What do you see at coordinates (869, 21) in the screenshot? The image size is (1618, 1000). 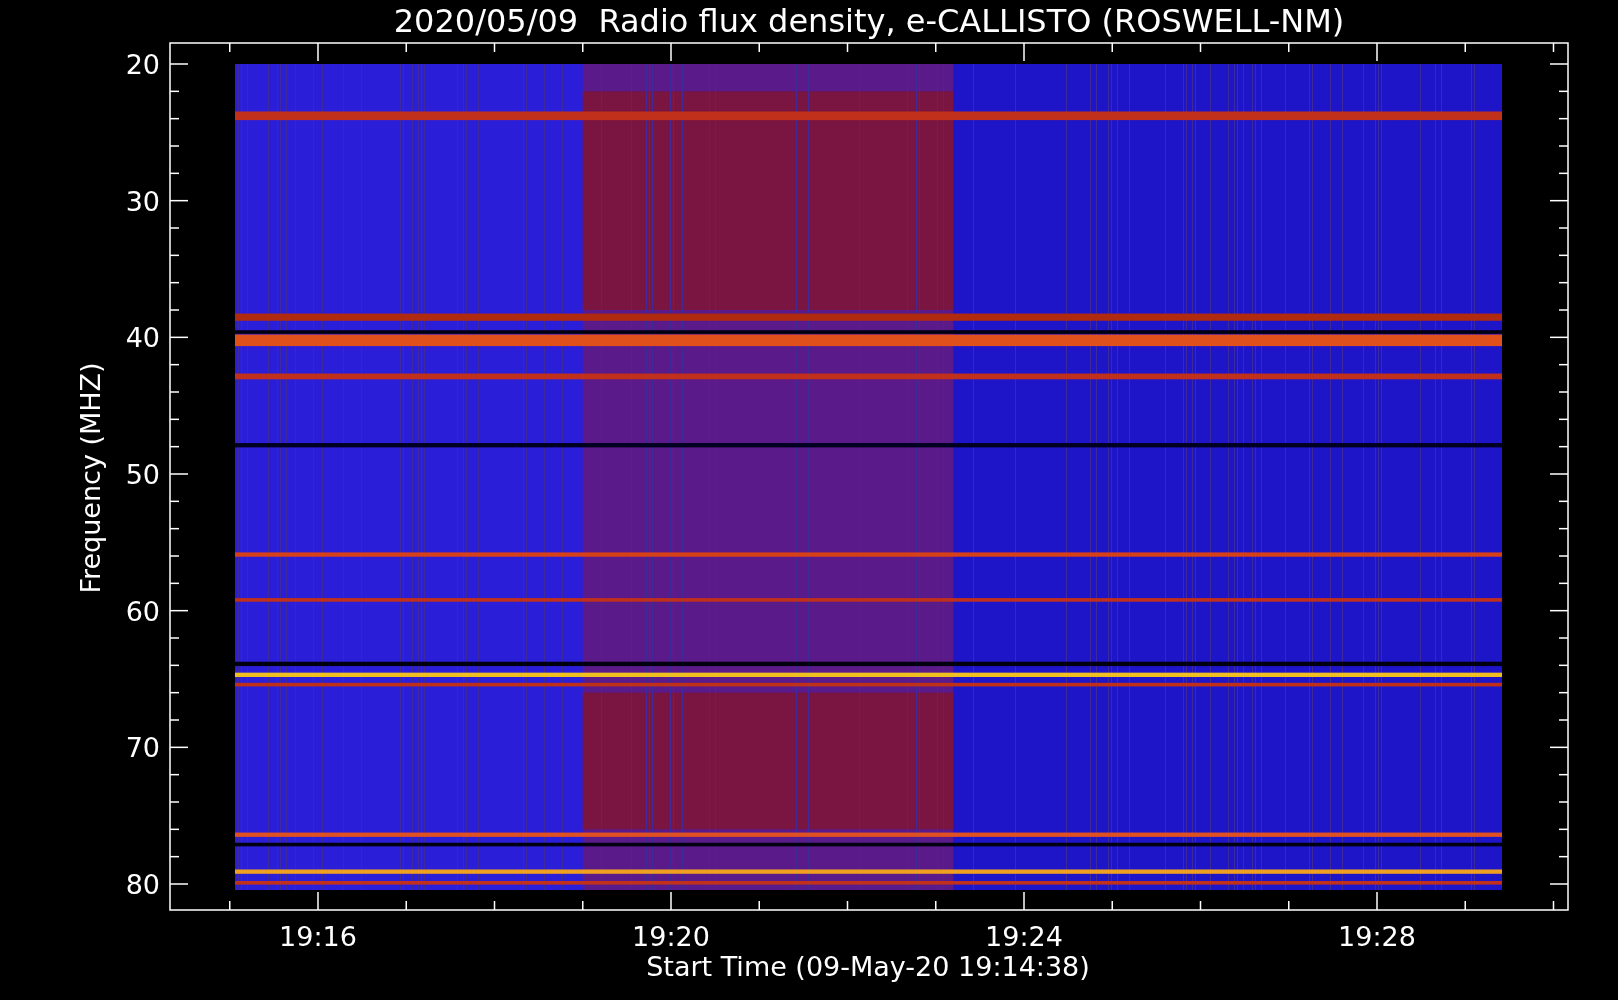 I see `chart-title: 2020/05/09 Radio flux density, e-CALLISTO (ROSWELL-NM)` at bounding box center [869, 21].